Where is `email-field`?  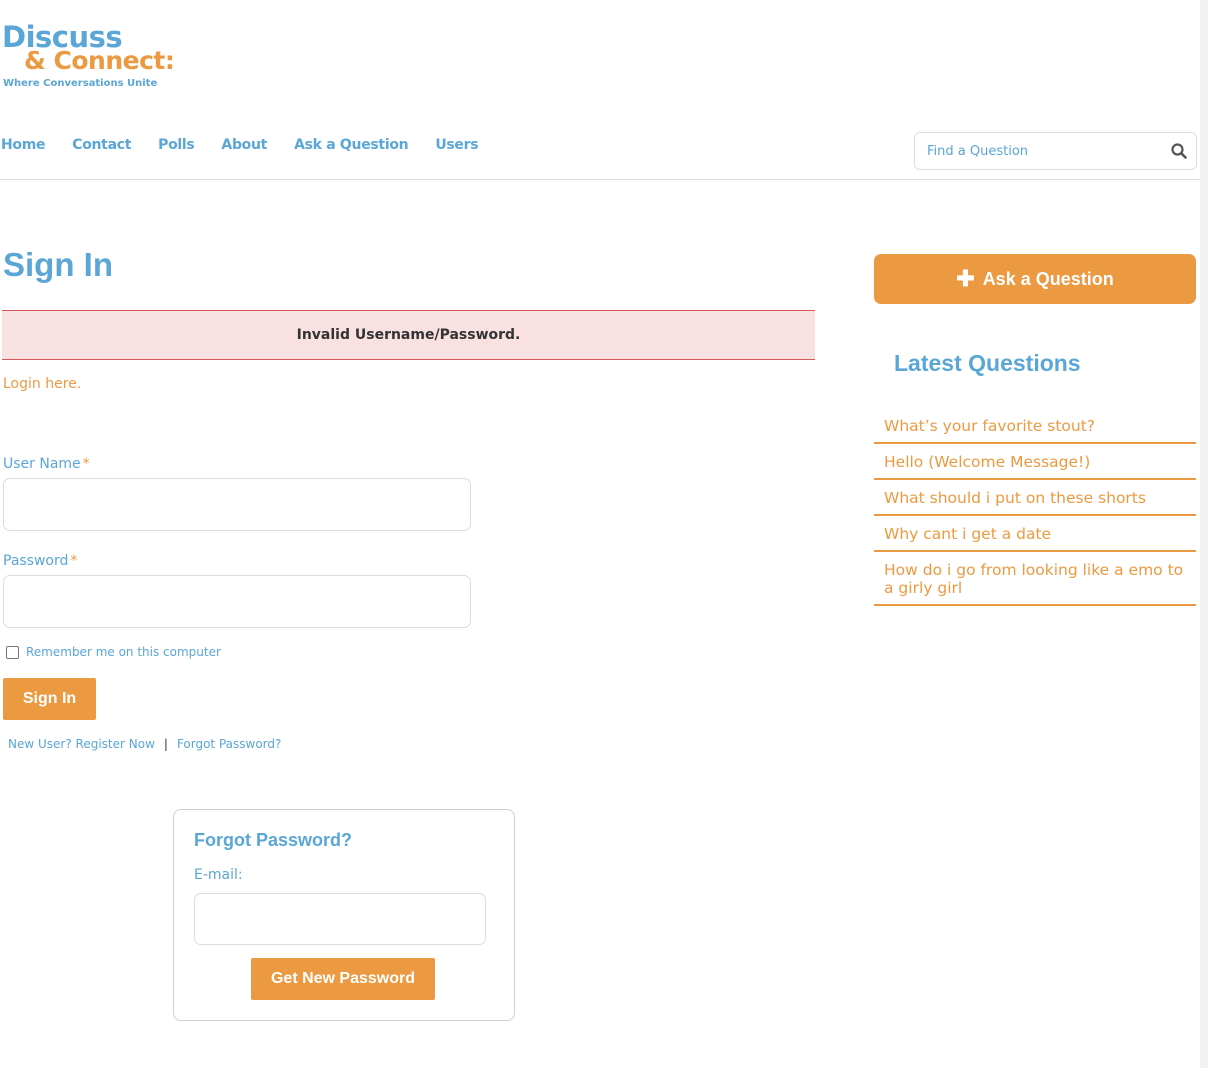 email-field is located at coordinates (340, 919).